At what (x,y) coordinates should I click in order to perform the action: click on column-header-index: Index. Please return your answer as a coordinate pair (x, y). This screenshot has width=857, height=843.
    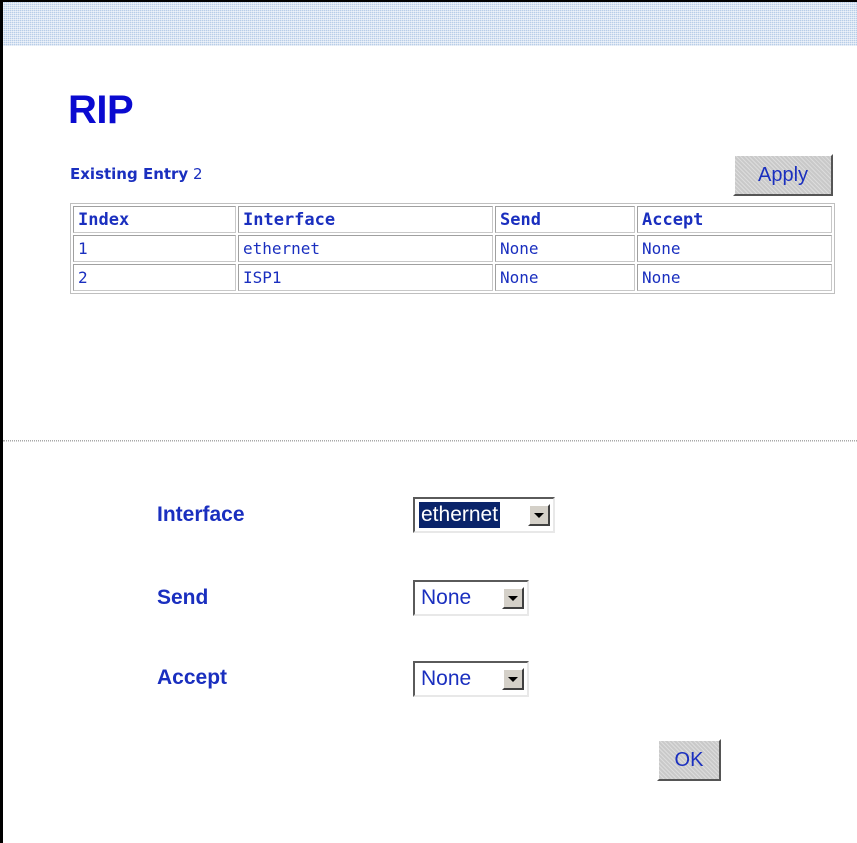
    Looking at the image, I should click on (154, 219).